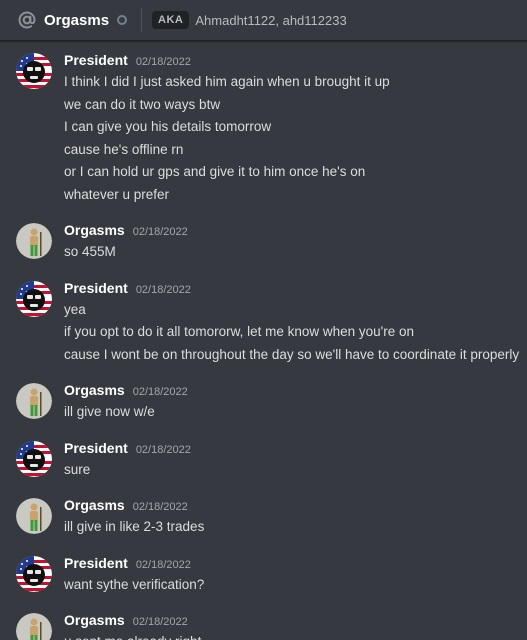 The width and height of the screenshot is (527, 640). What do you see at coordinates (142, 104) in the screenshot?
I see `message-text: we can do it two ways btw` at bounding box center [142, 104].